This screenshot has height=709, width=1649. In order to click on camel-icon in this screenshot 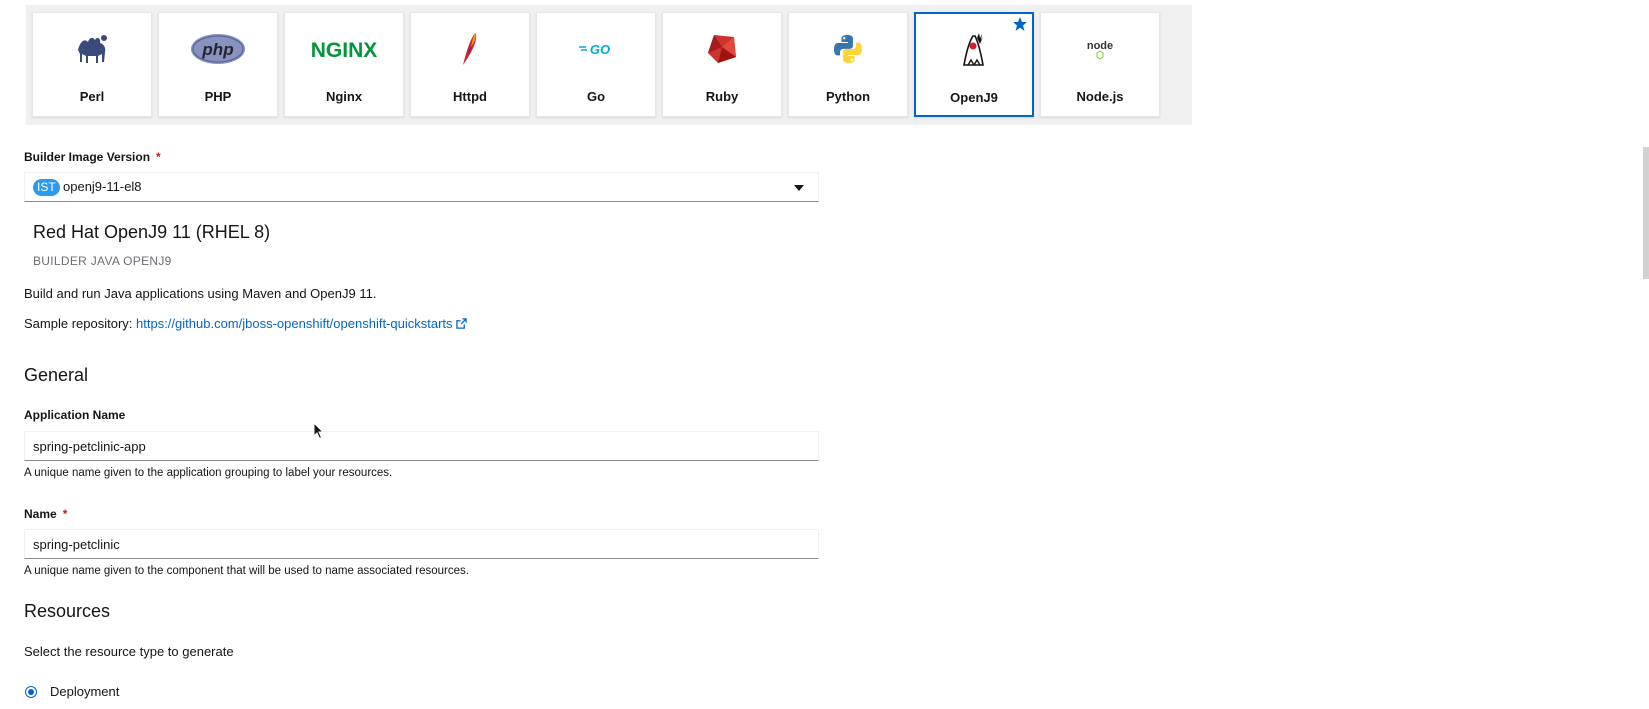, I will do `click(92, 49)`.